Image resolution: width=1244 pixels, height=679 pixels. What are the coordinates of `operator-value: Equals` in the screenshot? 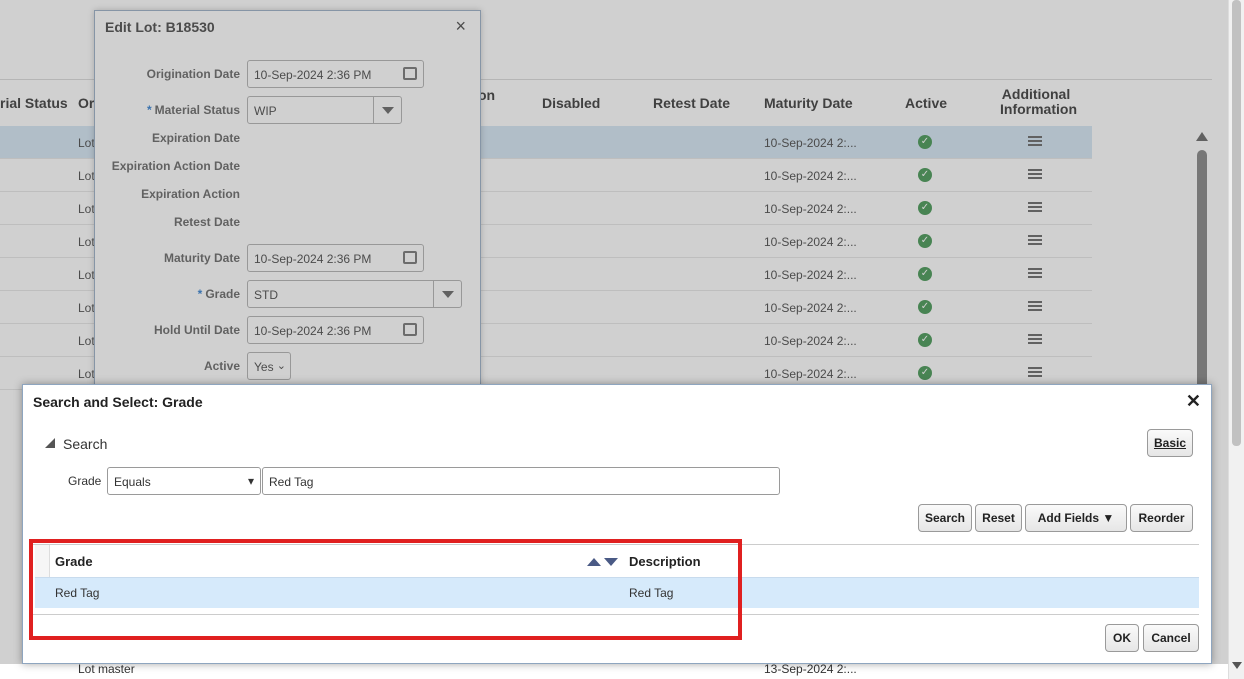 It's located at (132, 482).